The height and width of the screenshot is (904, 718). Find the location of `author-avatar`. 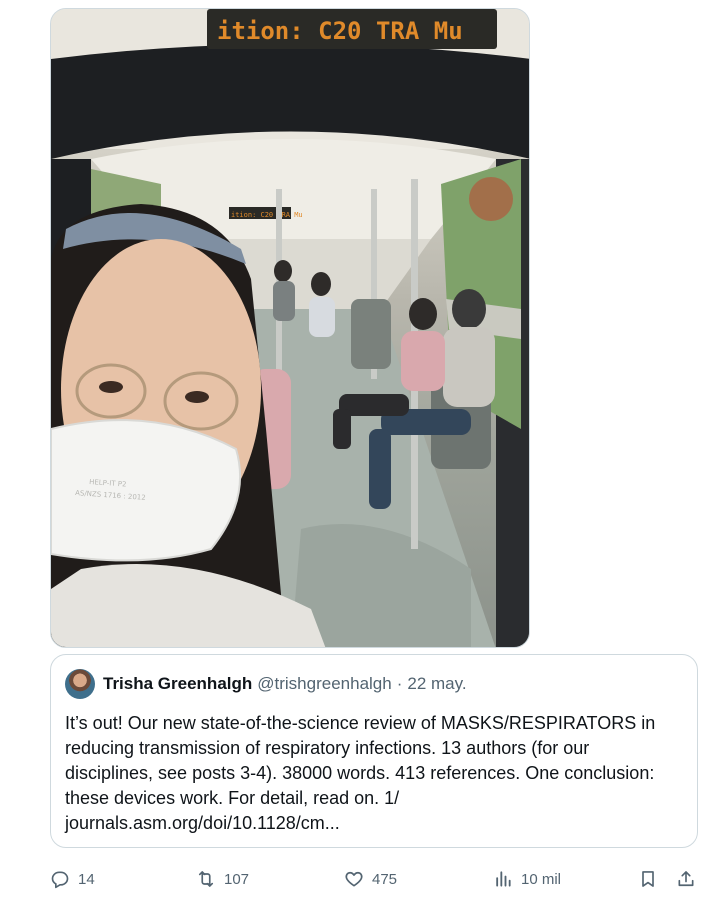

author-avatar is located at coordinates (80, 684).